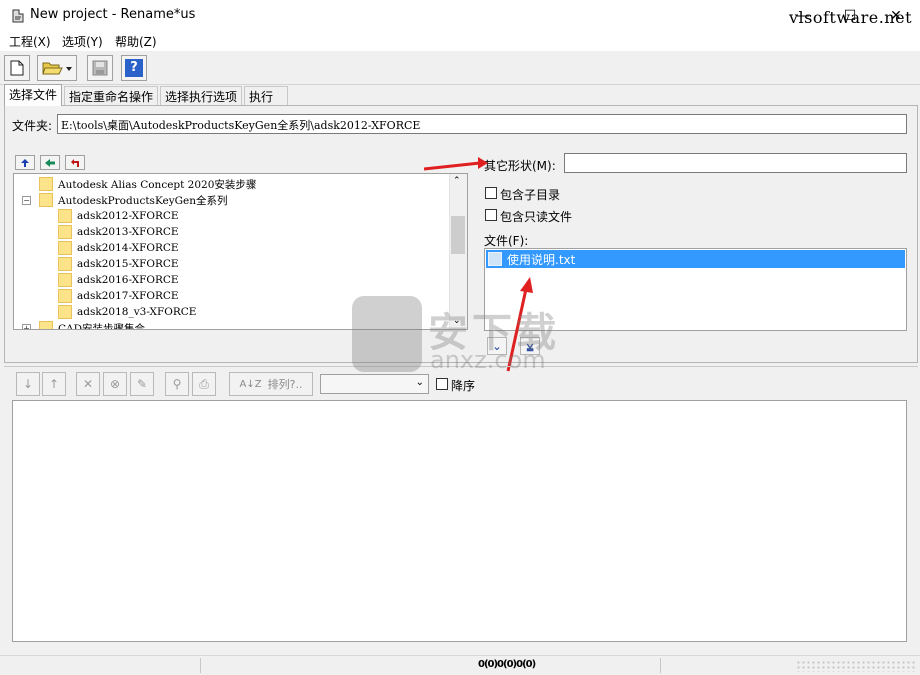 The height and width of the screenshot is (675, 920). What do you see at coordinates (113, 14) in the screenshot?
I see `window-title: New project - Rename*us` at bounding box center [113, 14].